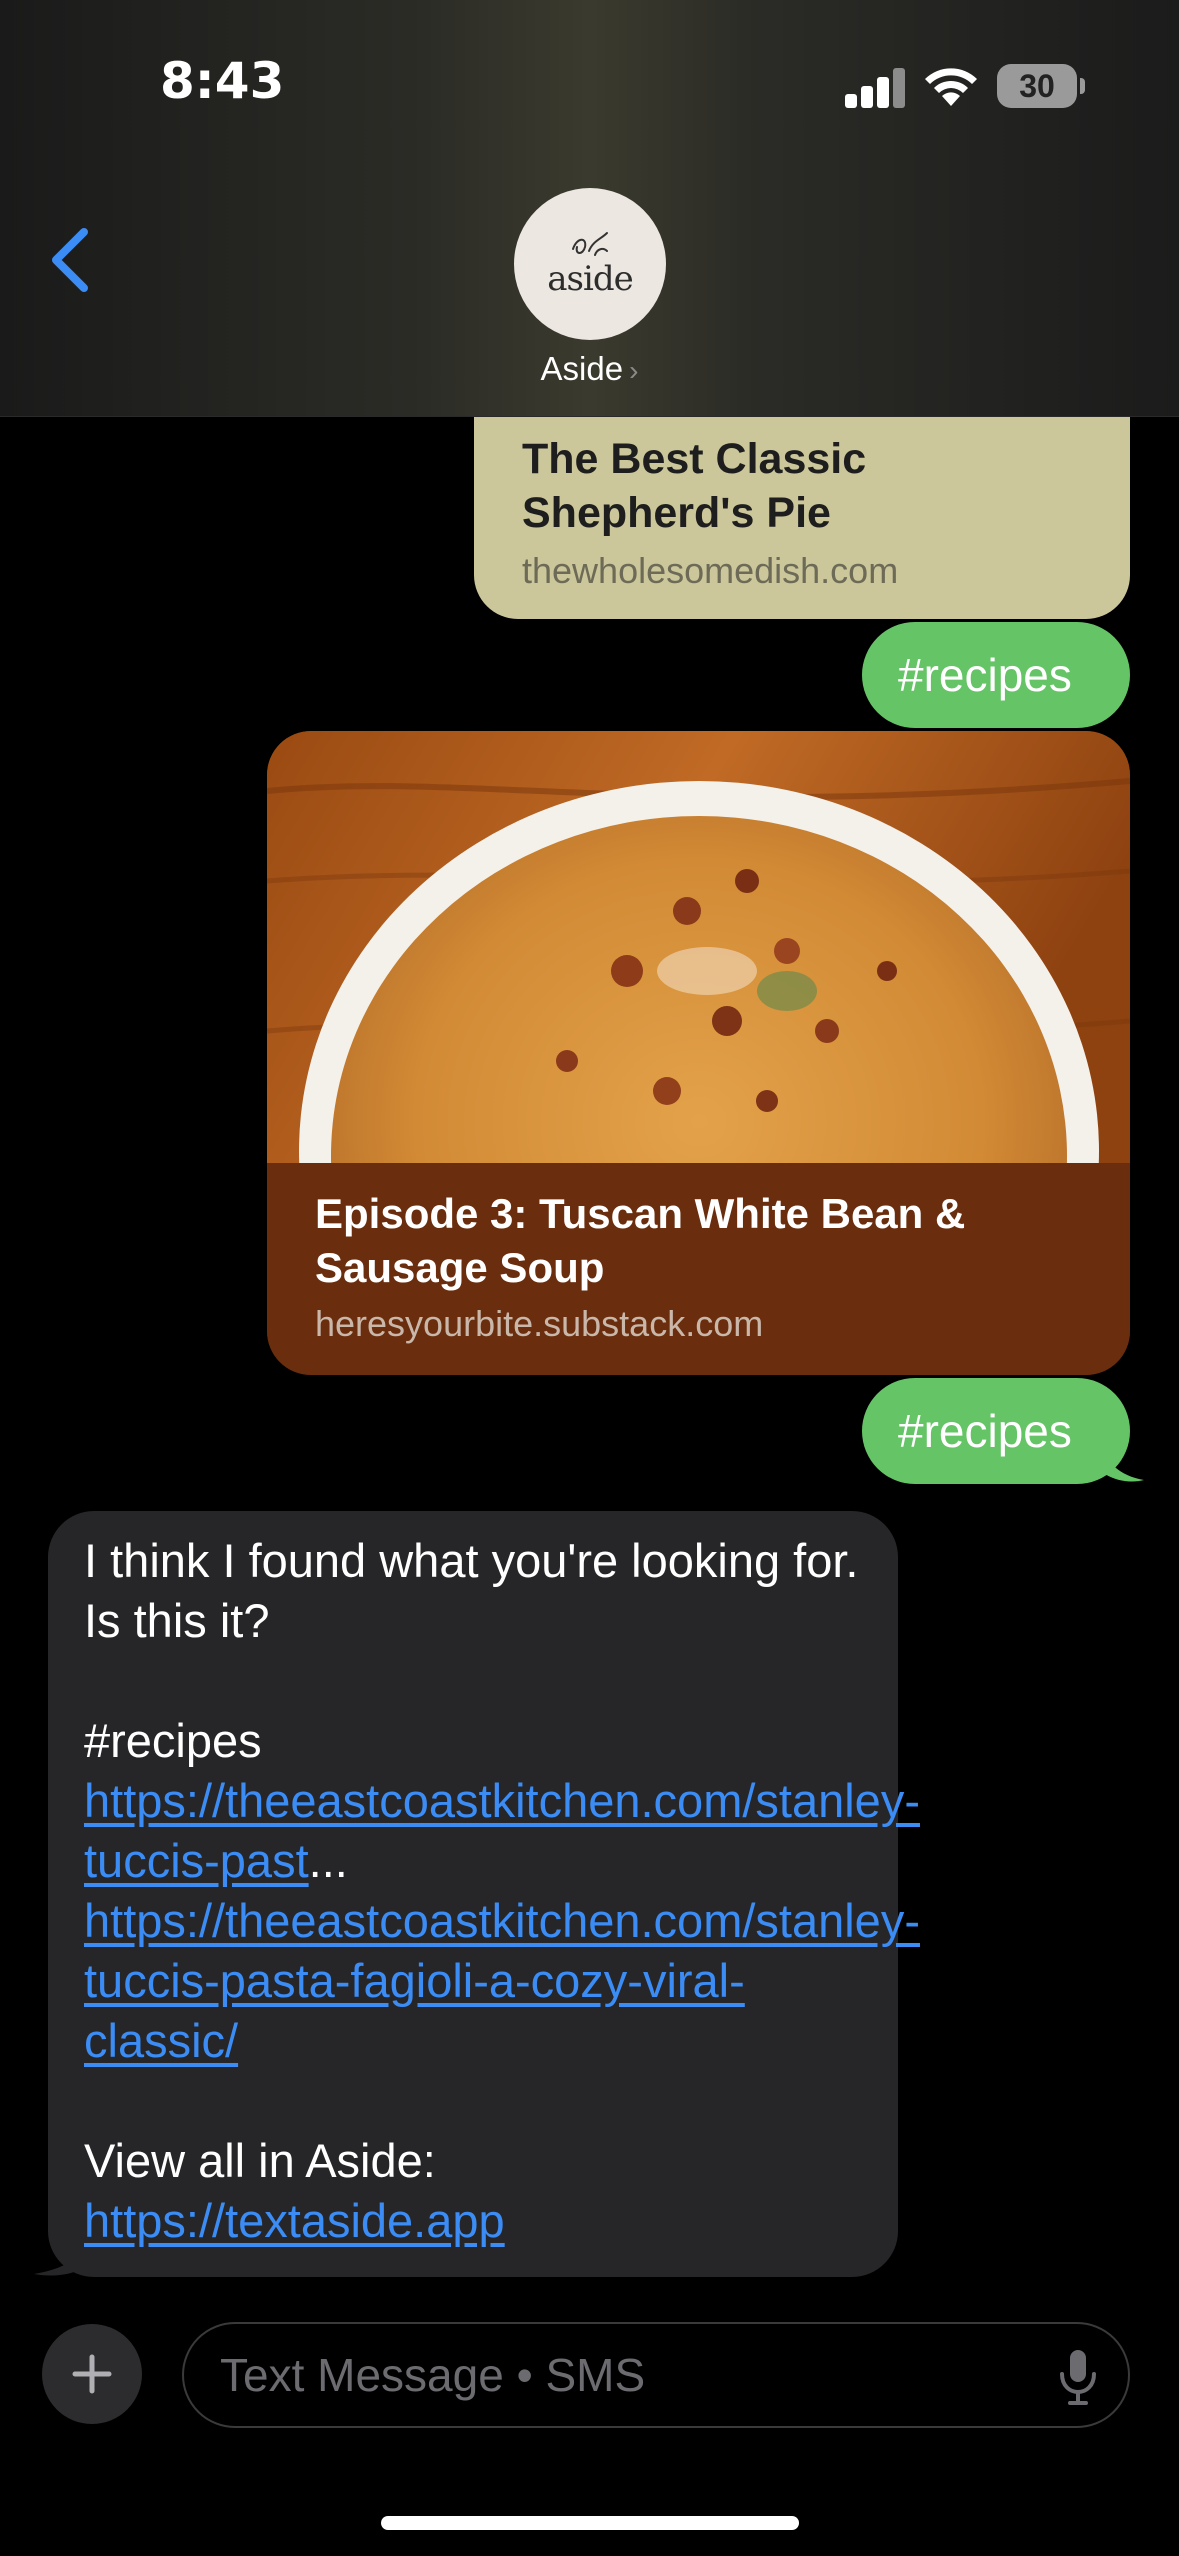 This screenshot has height=2556, width=1179. I want to click on view-all-text: View all in Aside:, so click(260, 2160).